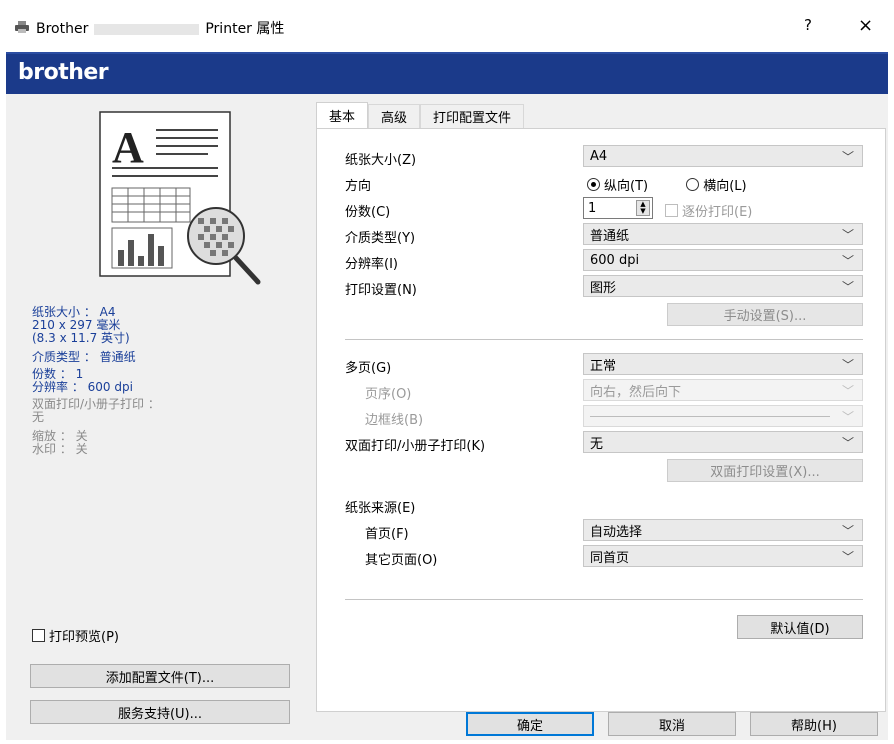  I want to click on summary-duplex-value: 无, so click(38, 417).